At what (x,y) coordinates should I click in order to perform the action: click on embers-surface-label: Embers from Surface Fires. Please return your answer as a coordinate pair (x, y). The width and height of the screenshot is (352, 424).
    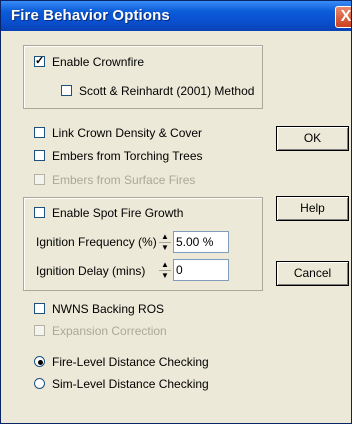
    Looking at the image, I should click on (124, 180).